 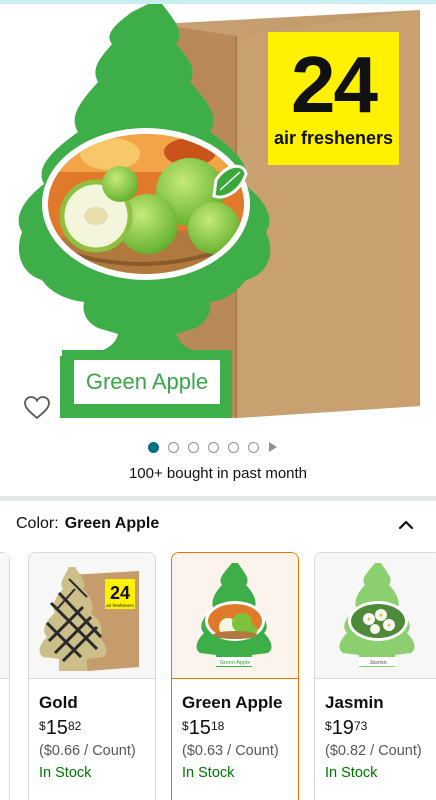 I want to click on variant-unit-price: ($0.66 / Count), so click(x=87, y=751).